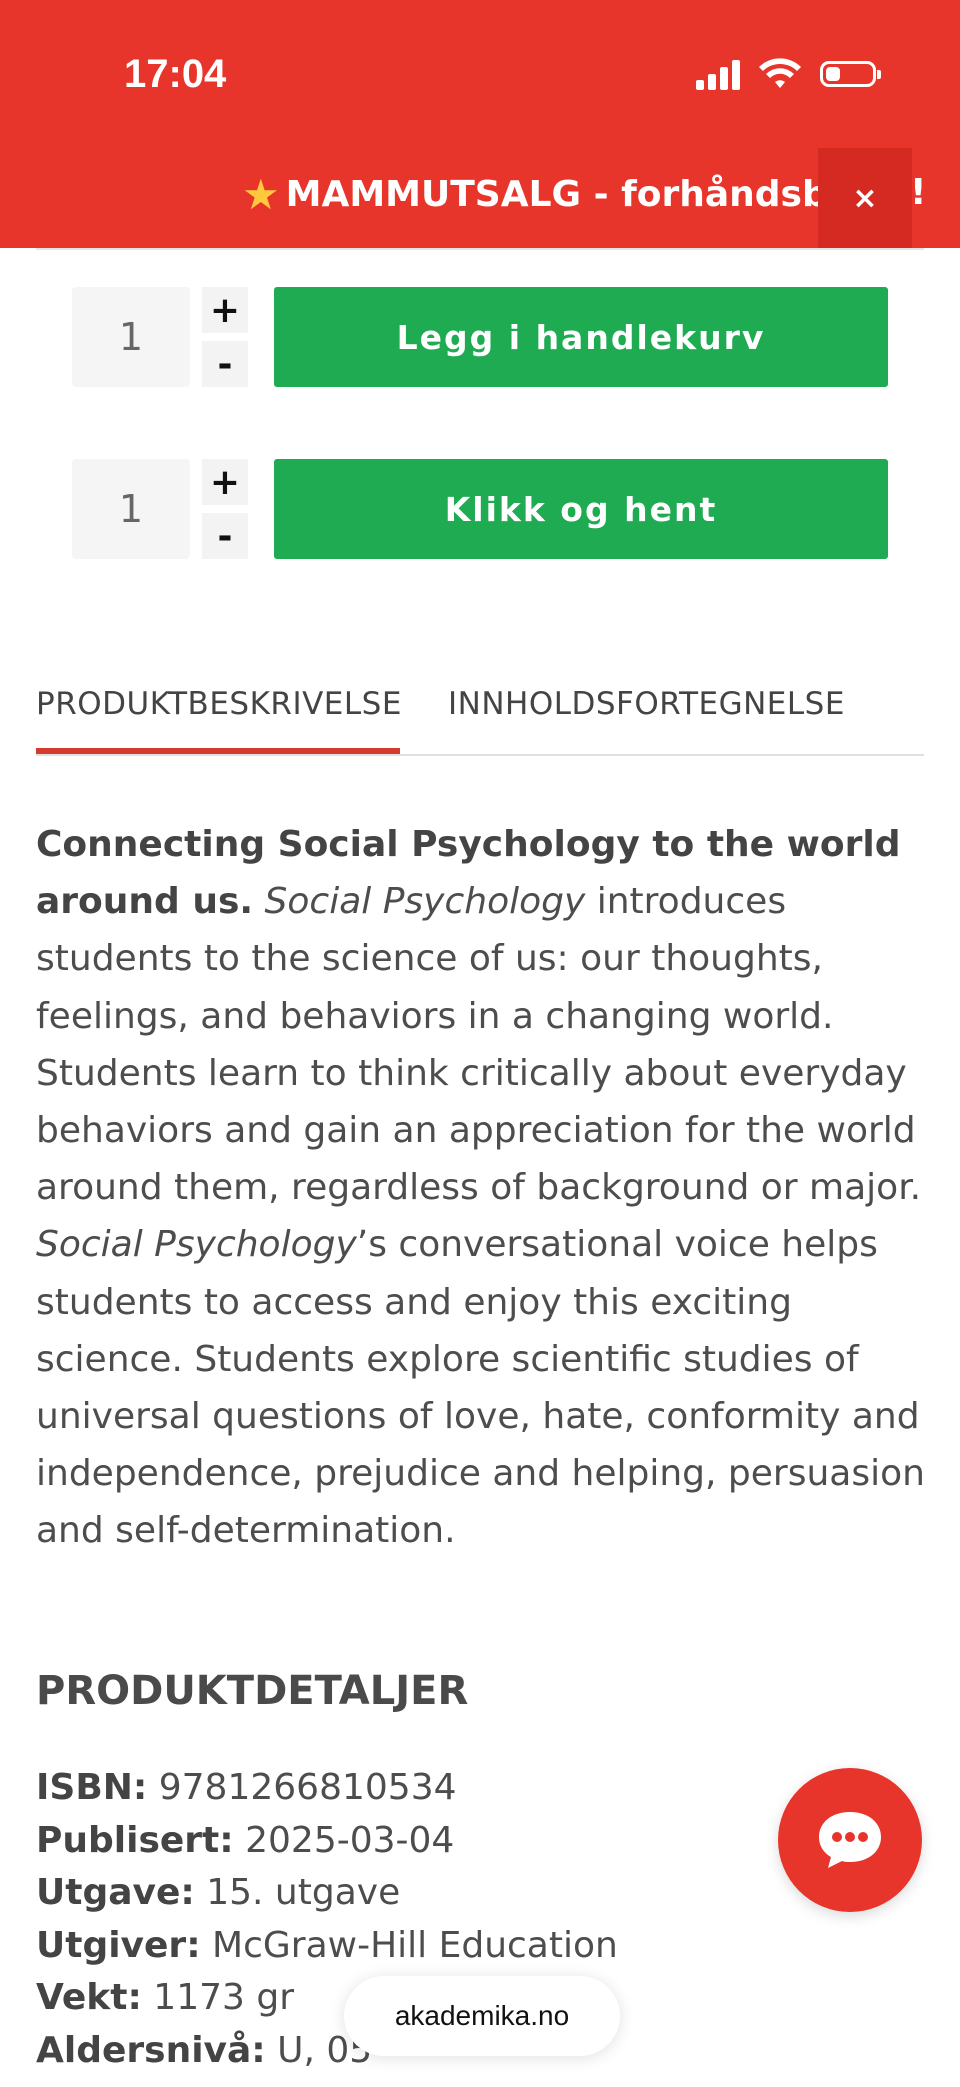  I want to click on chat-button, so click(850, 1840).